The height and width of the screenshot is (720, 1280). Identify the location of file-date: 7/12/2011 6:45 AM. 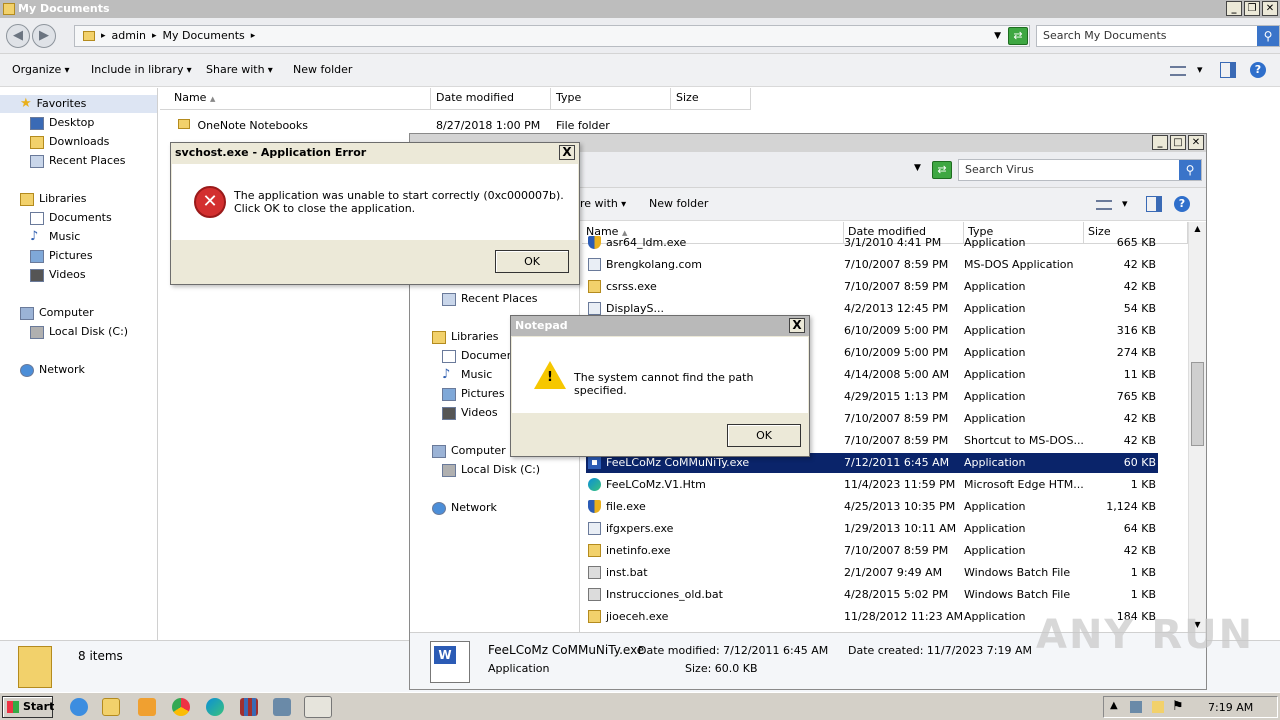
(897, 462).